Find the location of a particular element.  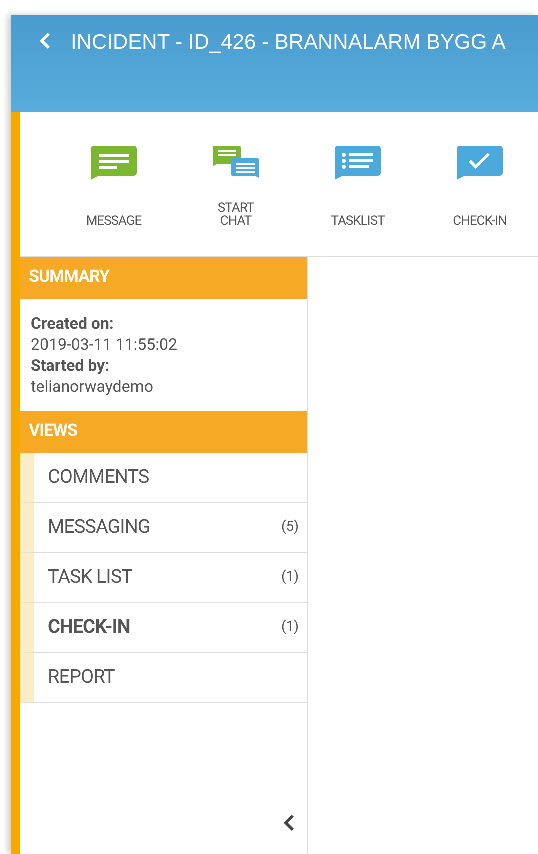

checkmark-bubble-icon is located at coordinates (480, 163).